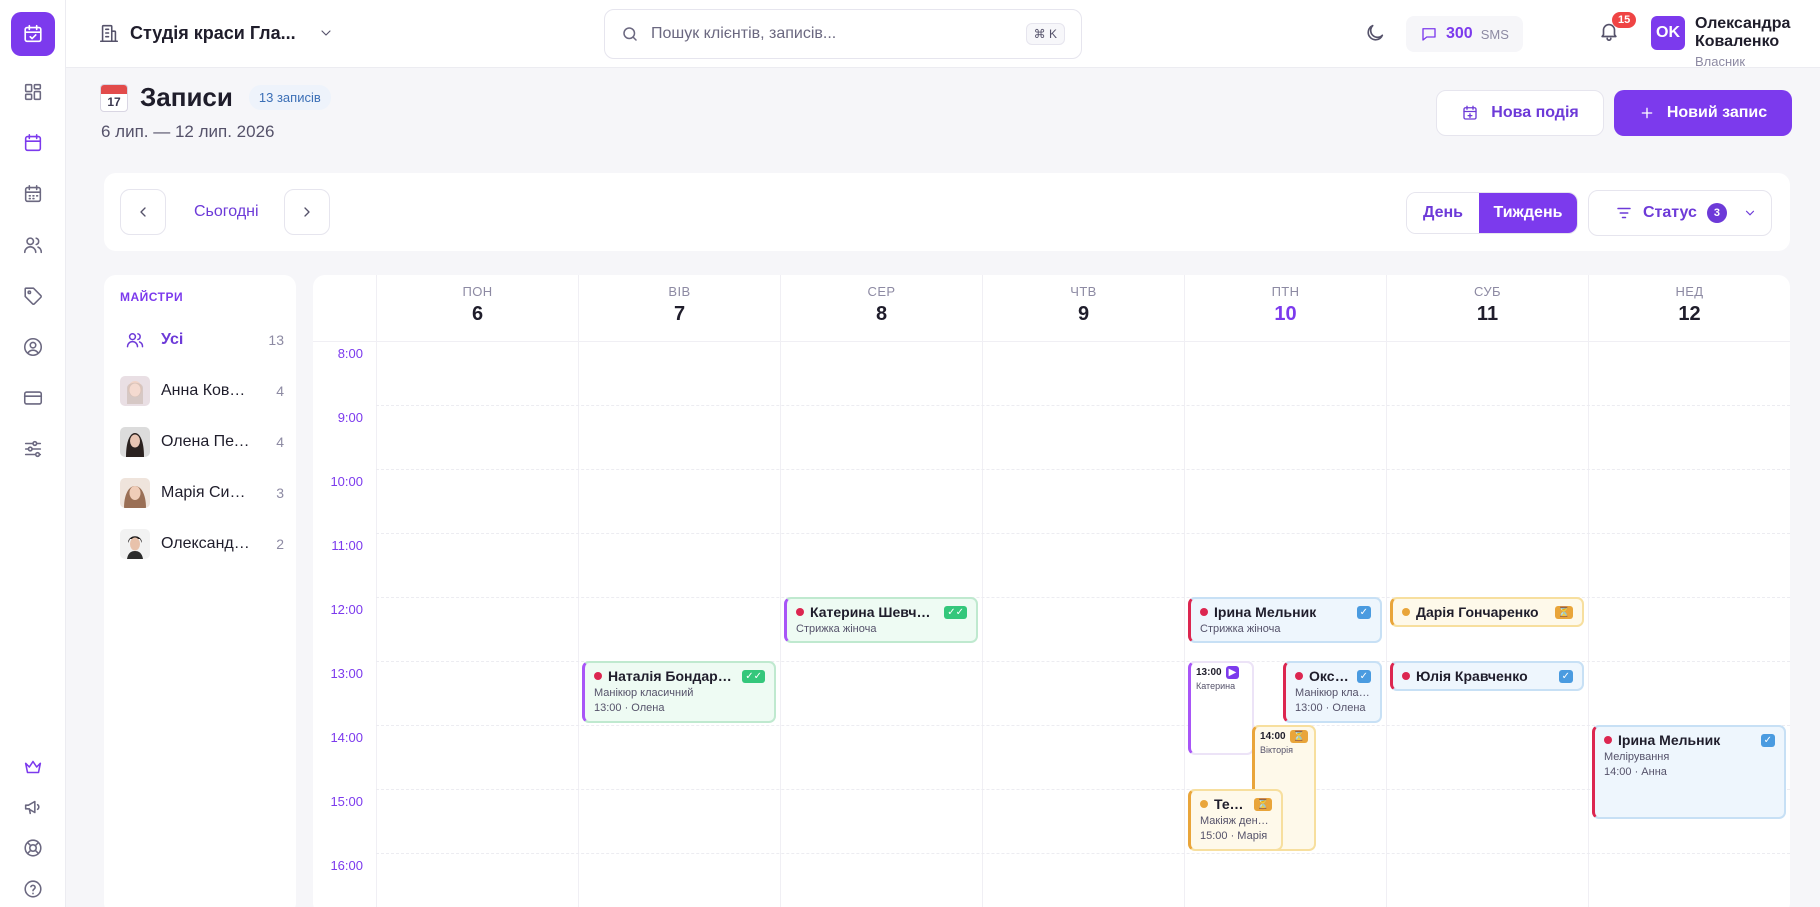  I want to click on client-name: Оксана, so click(1330, 676).